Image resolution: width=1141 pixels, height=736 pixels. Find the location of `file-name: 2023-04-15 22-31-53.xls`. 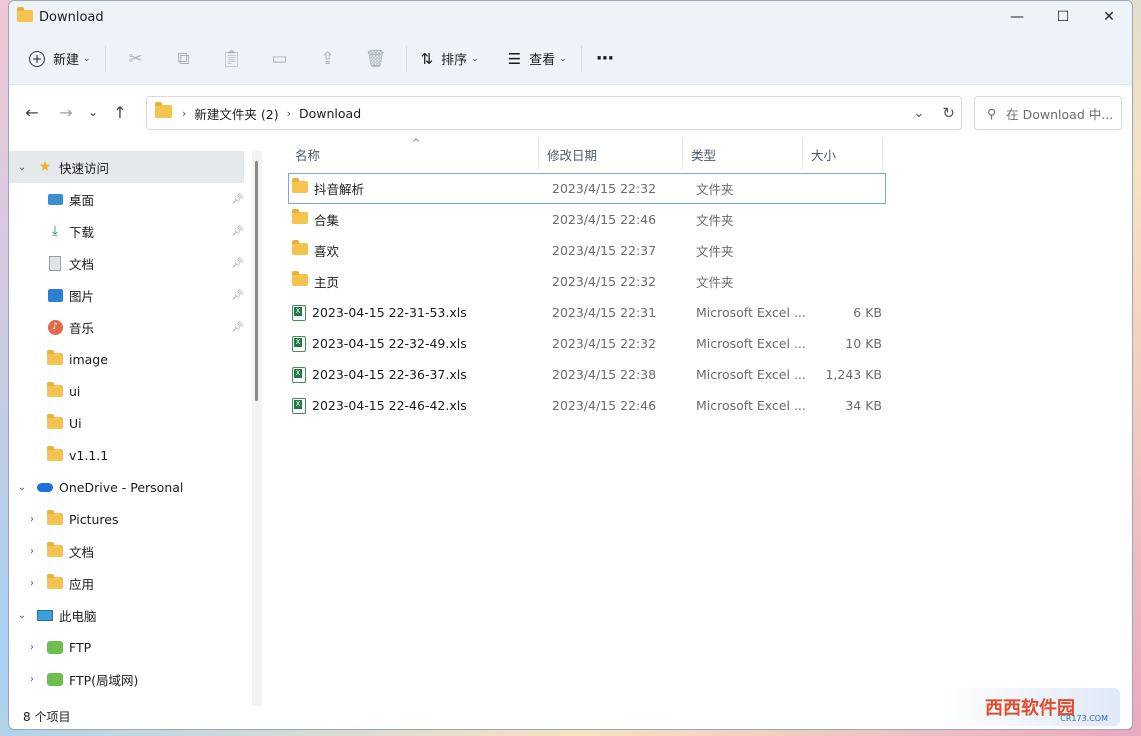

file-name: 2023-04-15 22-31-53.xls is located at coordinates (389, 312).